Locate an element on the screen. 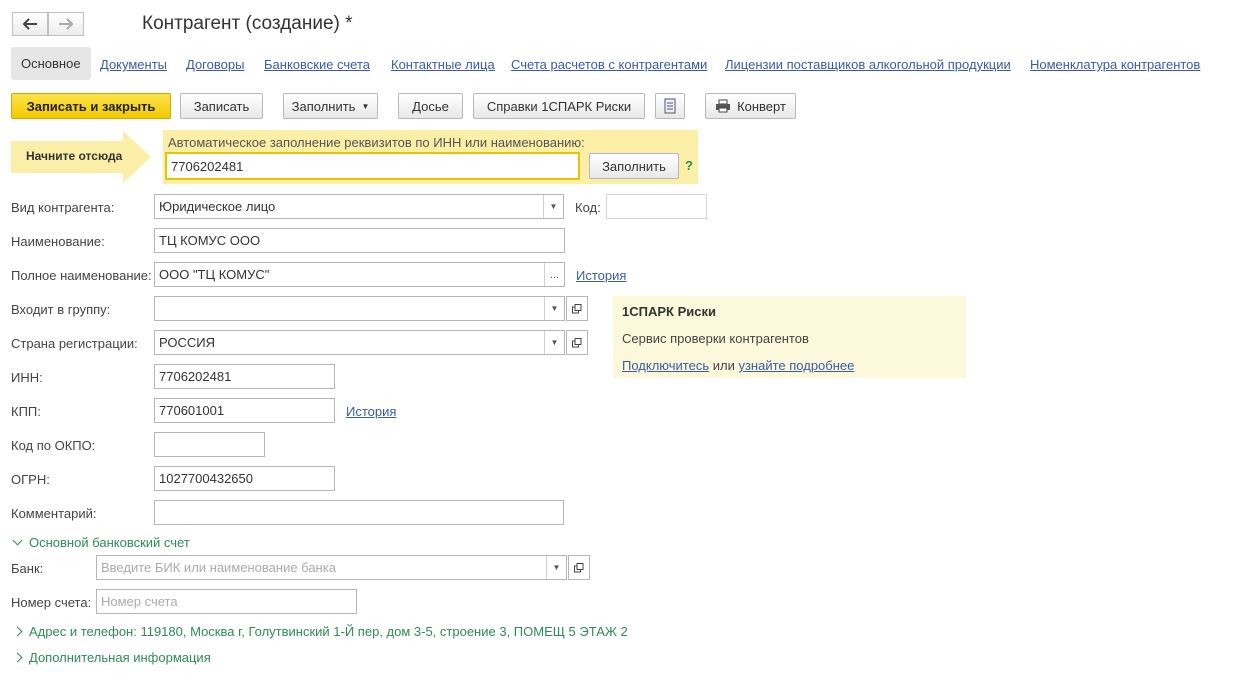 This screenshot has height=690, width=1253. chevron-down-icon is located at coordinates (17, 540).